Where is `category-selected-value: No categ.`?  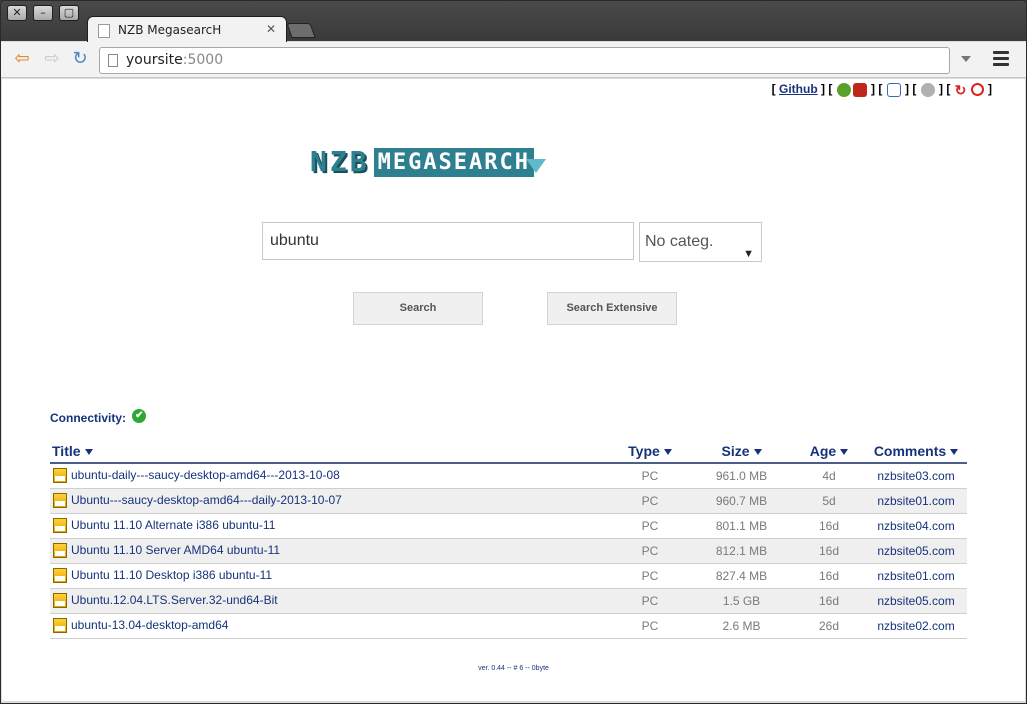
category-selected-value: No categ. is located at coordinates (679, 241).